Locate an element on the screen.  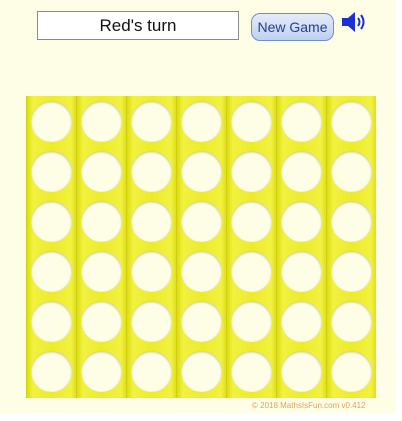
turn-status: Red's turn is located at coordinates (138, 25).